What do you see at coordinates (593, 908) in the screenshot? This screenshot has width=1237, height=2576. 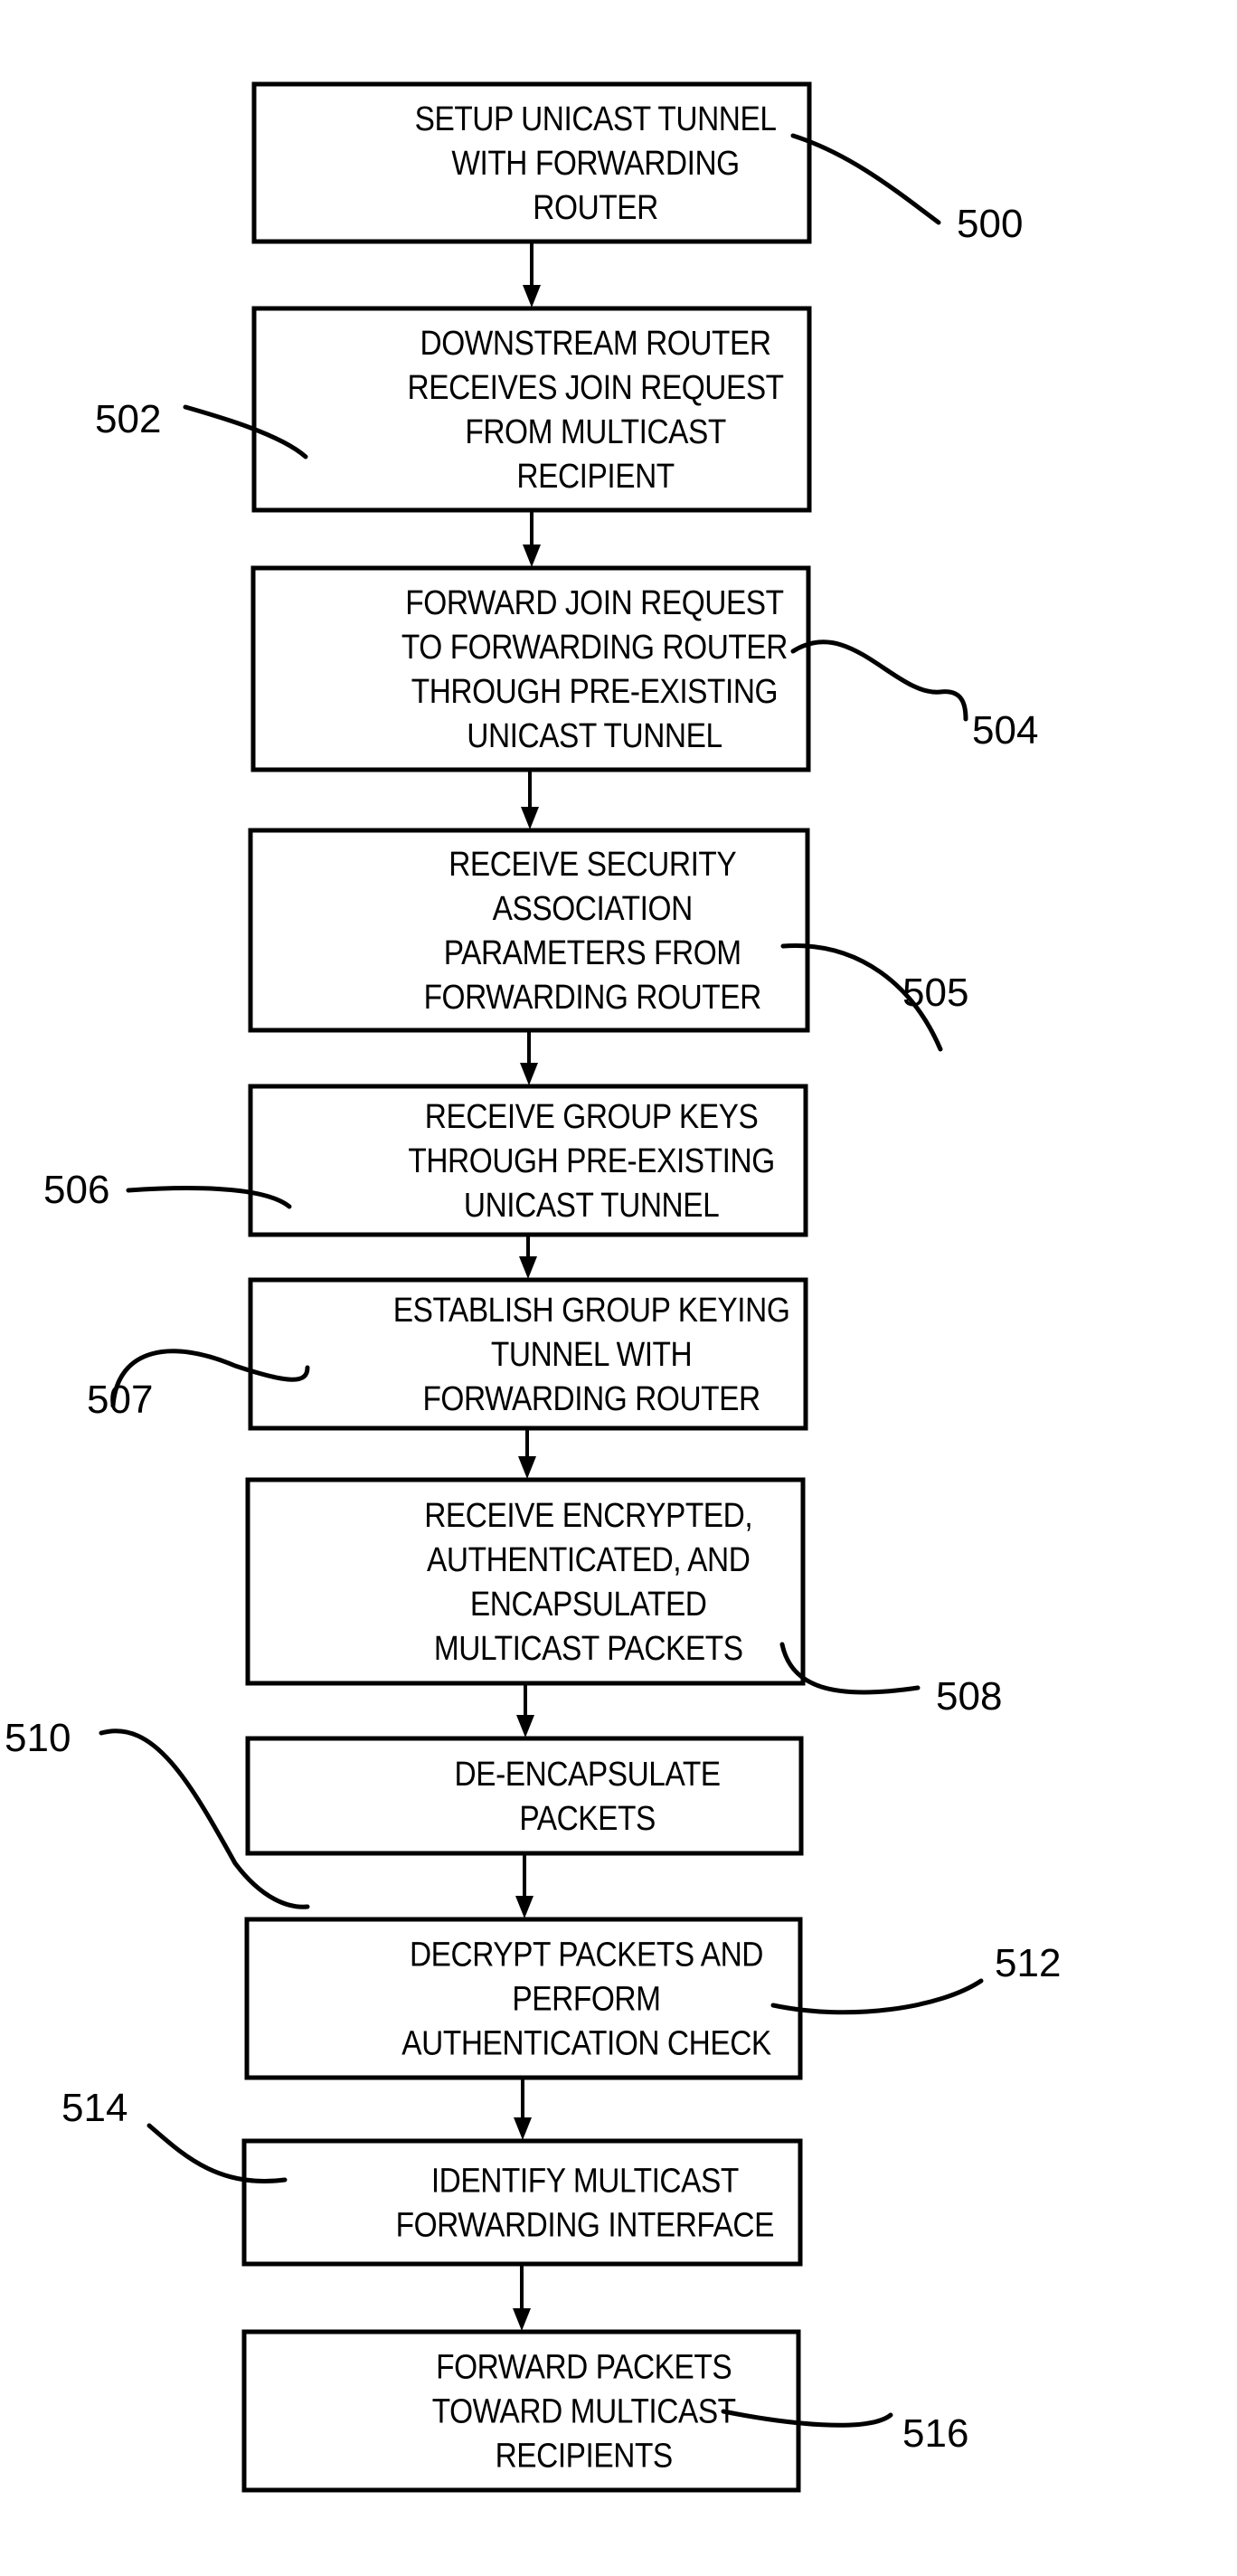 I see `step-text-line: ASSOCIATION` at bounding box center [593, 908].